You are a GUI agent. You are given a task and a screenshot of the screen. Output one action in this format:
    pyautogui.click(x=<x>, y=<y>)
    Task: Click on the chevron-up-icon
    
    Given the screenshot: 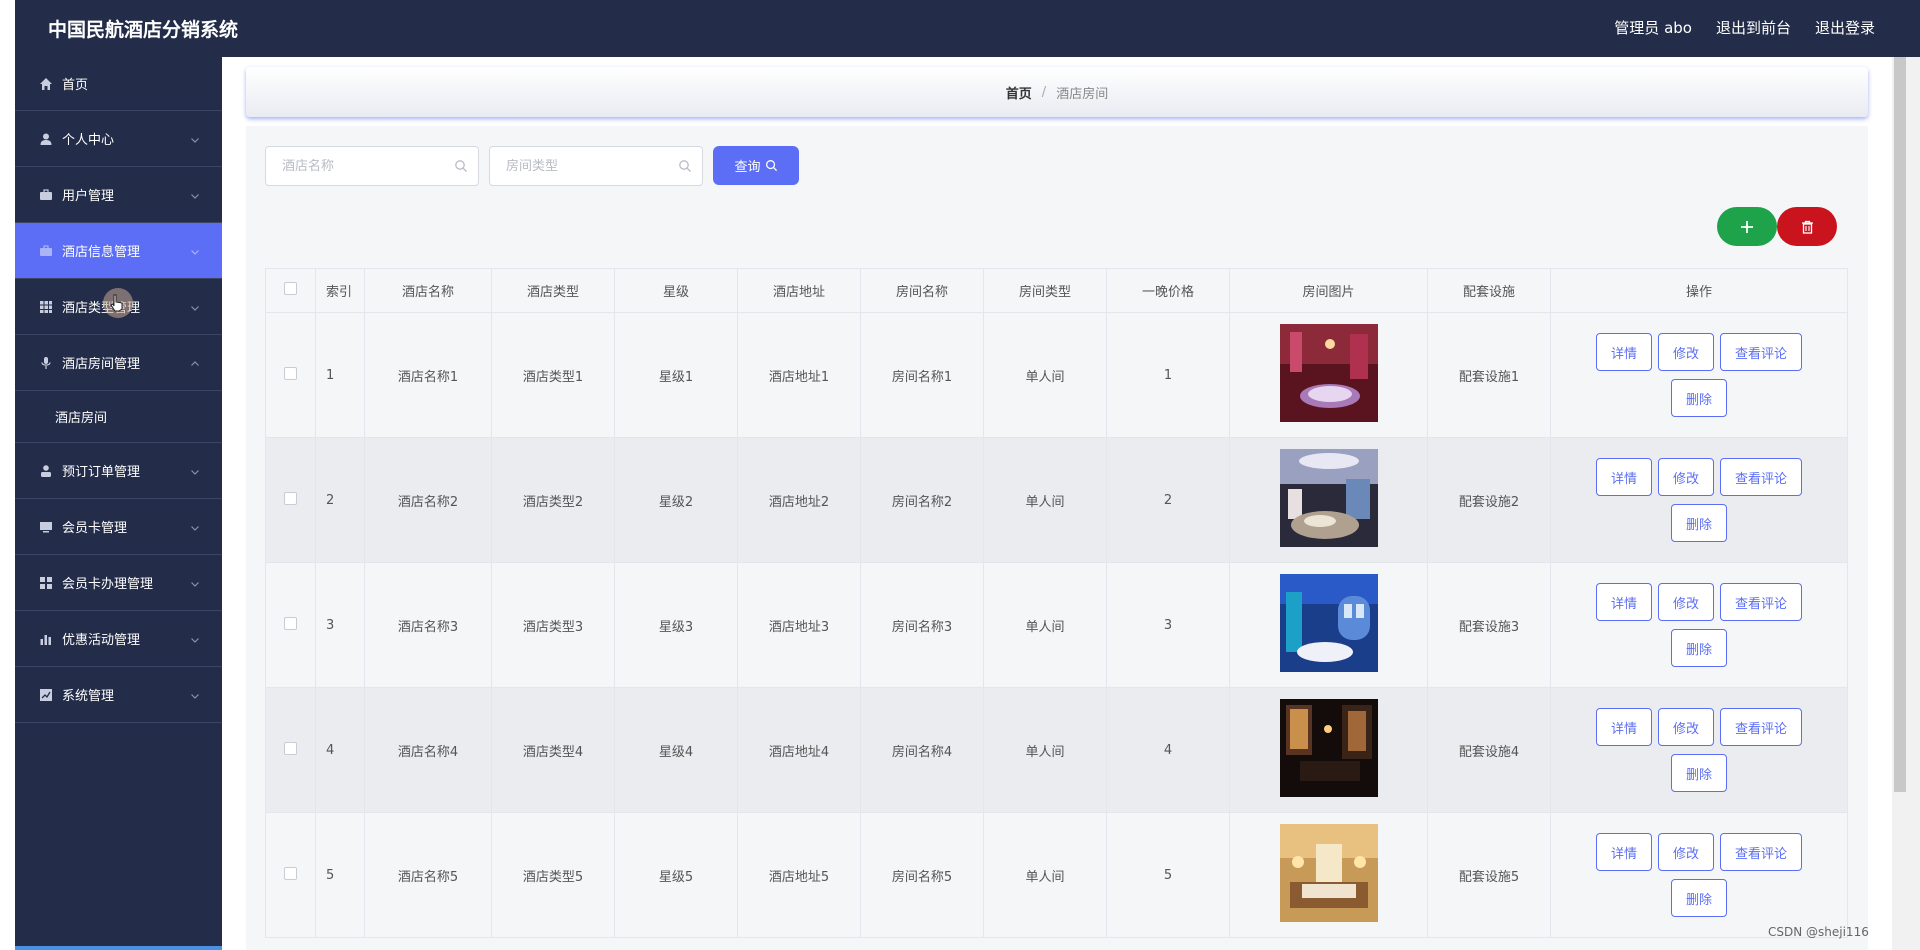 What is the action you would take?
    pyautogui.click(x=195, y=363)
    